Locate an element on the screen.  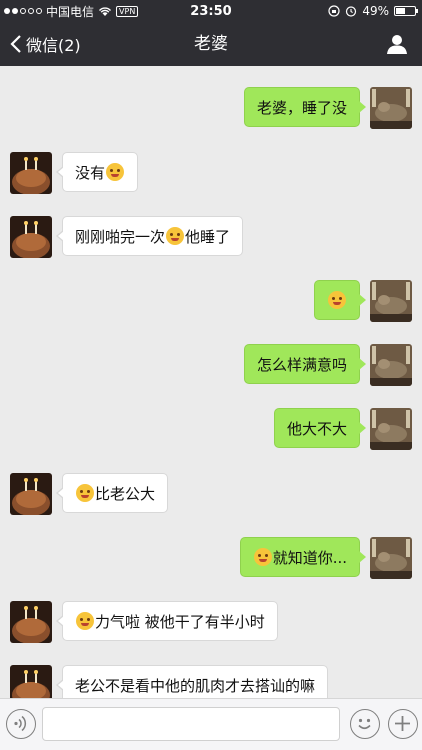
voice-icon is located at coordinates (20, 723).